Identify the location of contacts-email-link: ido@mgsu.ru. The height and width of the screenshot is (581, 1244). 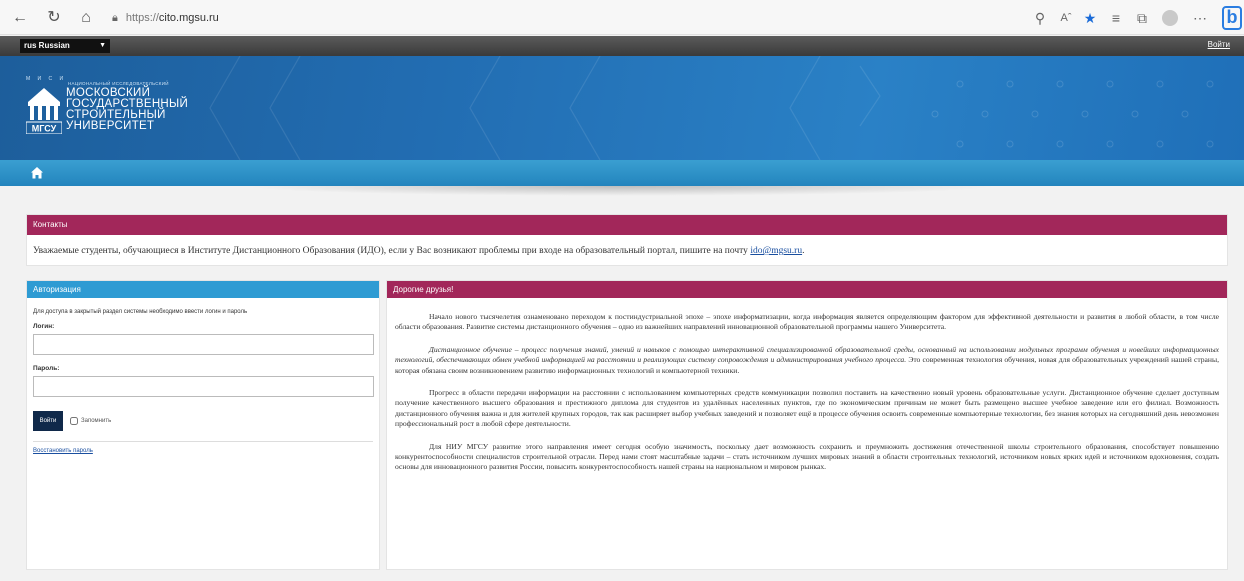
(776, 251).